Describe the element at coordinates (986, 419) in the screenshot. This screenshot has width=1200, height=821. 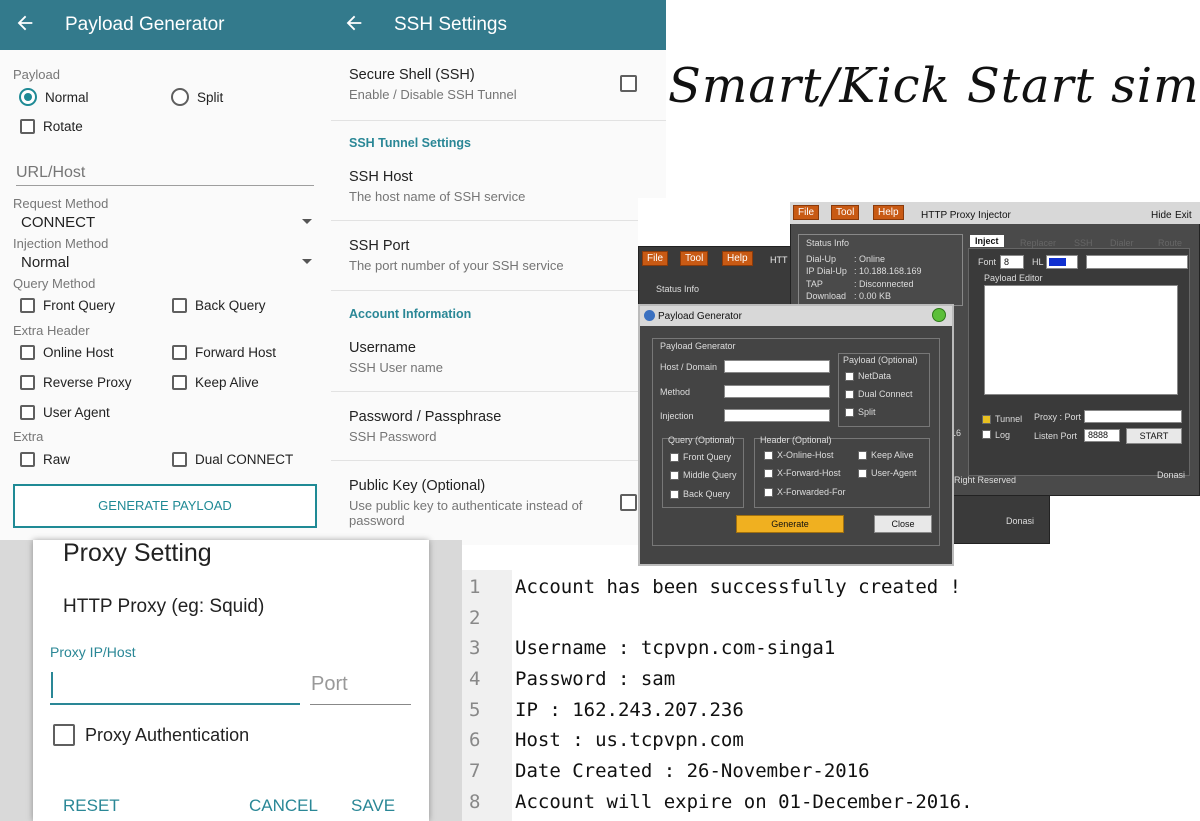
I see `tunnel-checkbox` at that location.